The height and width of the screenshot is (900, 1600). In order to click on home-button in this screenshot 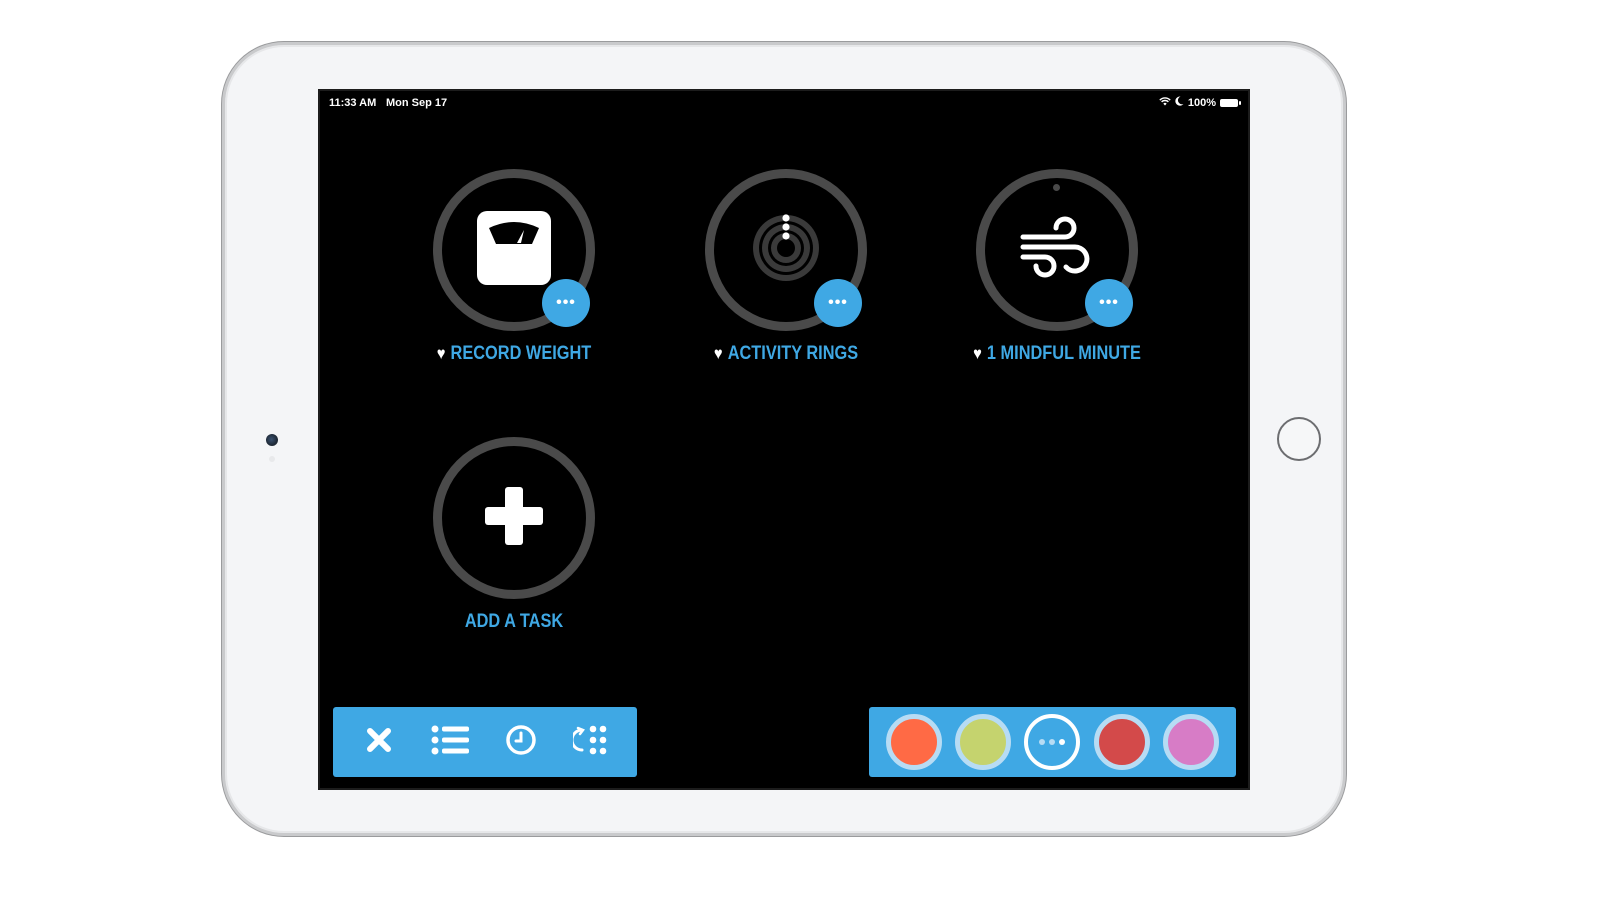, I will do `click(1299, 439)`.